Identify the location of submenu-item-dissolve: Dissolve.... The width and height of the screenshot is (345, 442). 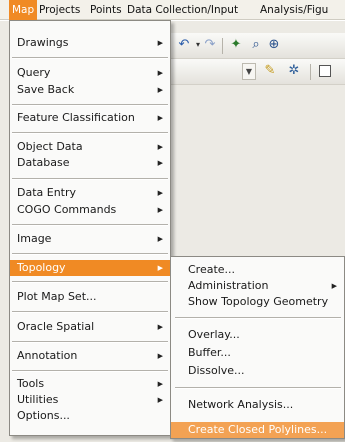
(257, 371).